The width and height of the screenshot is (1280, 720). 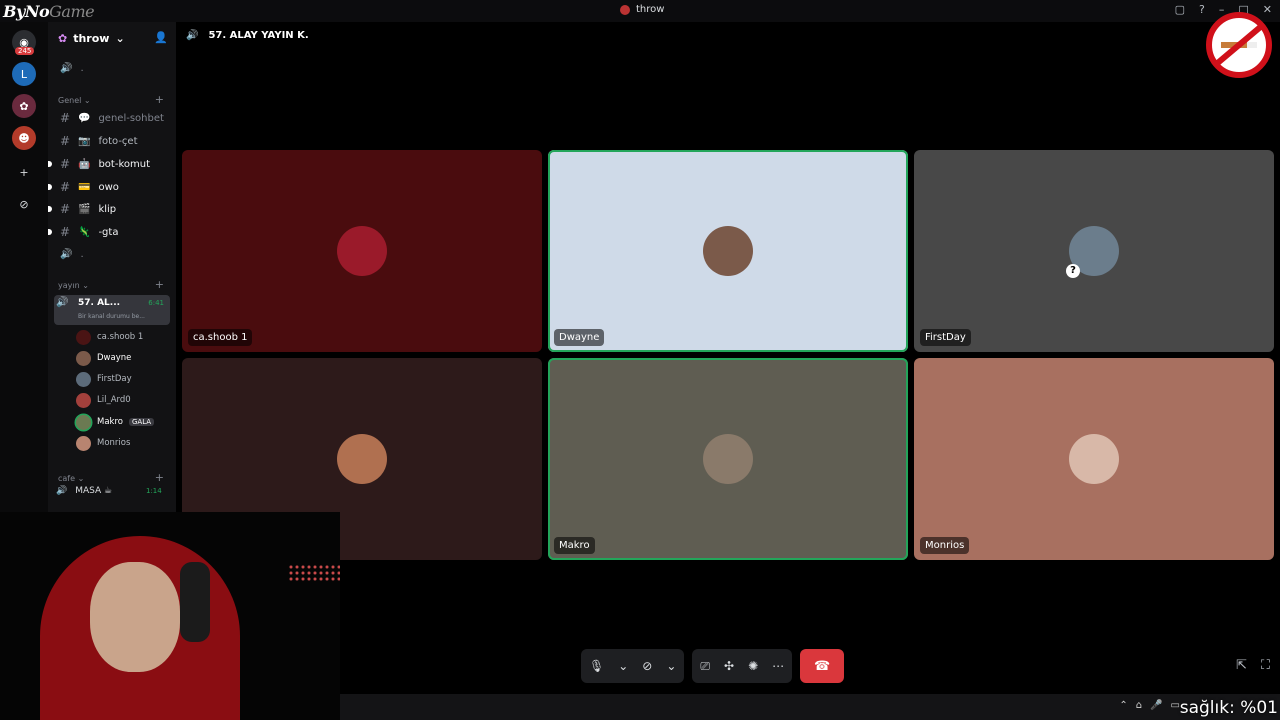 What do you see at coordinates (810, 707) in the screenshot?
I see `taskbar: ⌃ ⌂ 🎤 ▭` at bounding box center [810, 707].